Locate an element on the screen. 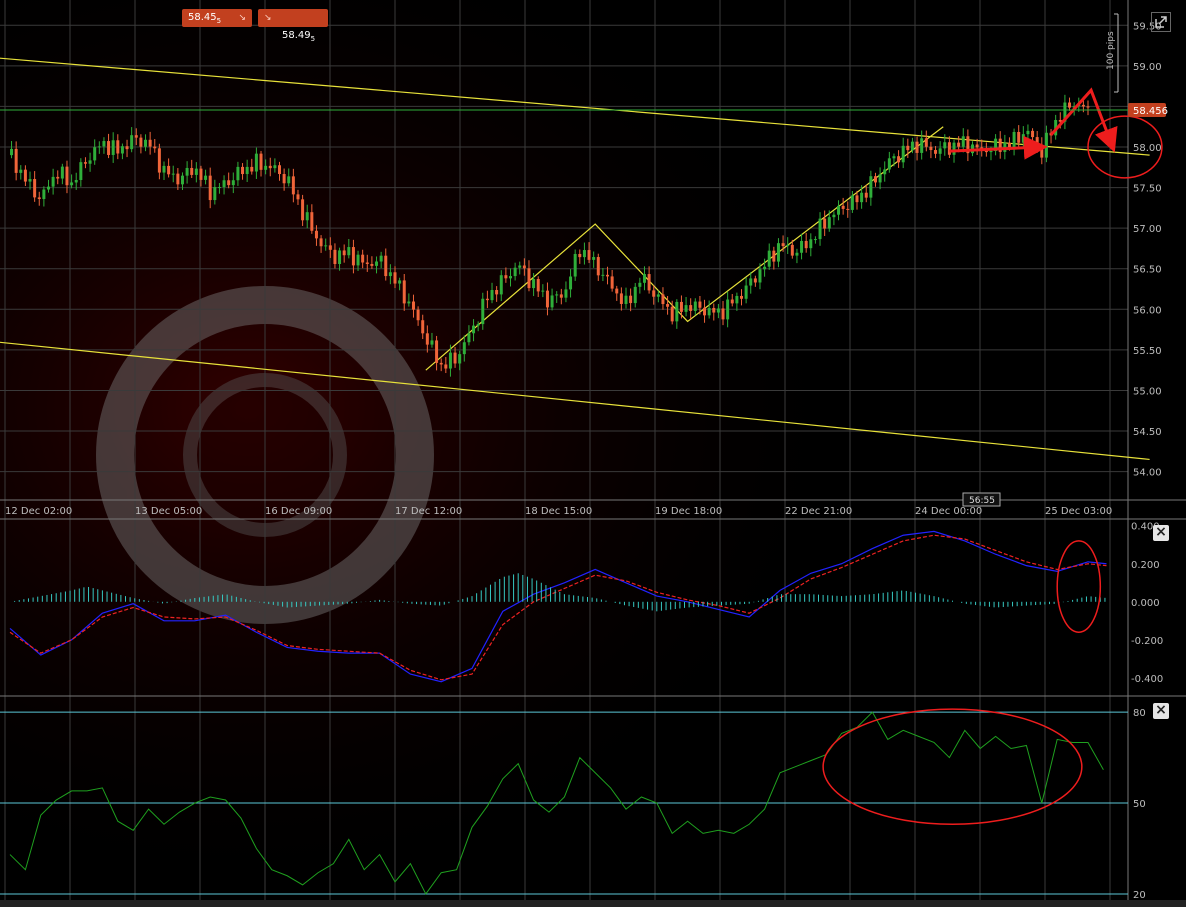 This screenshot has height=907, width=1186. buy-arrow-icon: ↘ is located at coordinates (268, 18).